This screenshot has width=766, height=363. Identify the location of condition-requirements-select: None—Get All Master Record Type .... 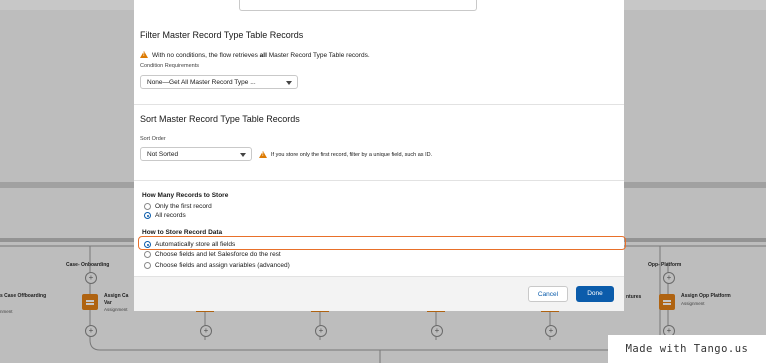
(219, 82).